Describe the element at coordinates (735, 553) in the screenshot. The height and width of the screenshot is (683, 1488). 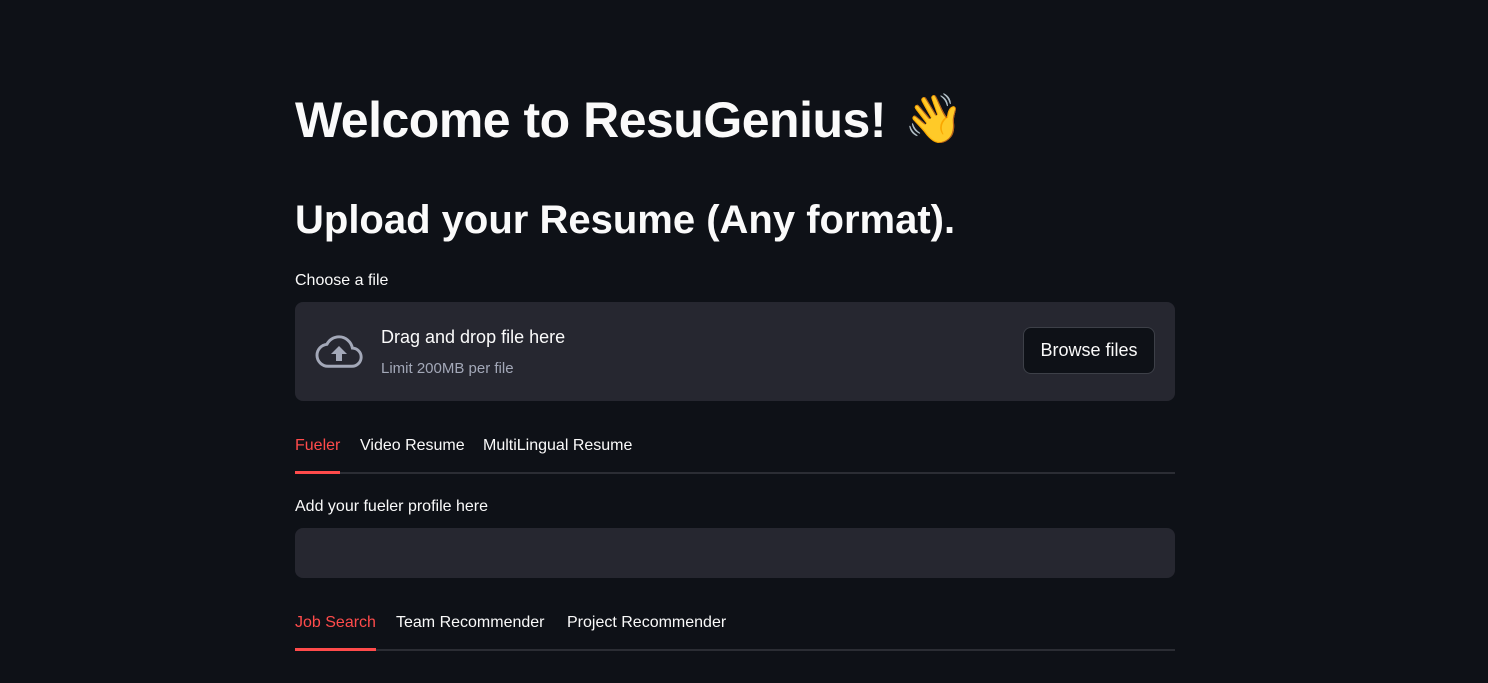
I see `fueler-profile-input` at that location.